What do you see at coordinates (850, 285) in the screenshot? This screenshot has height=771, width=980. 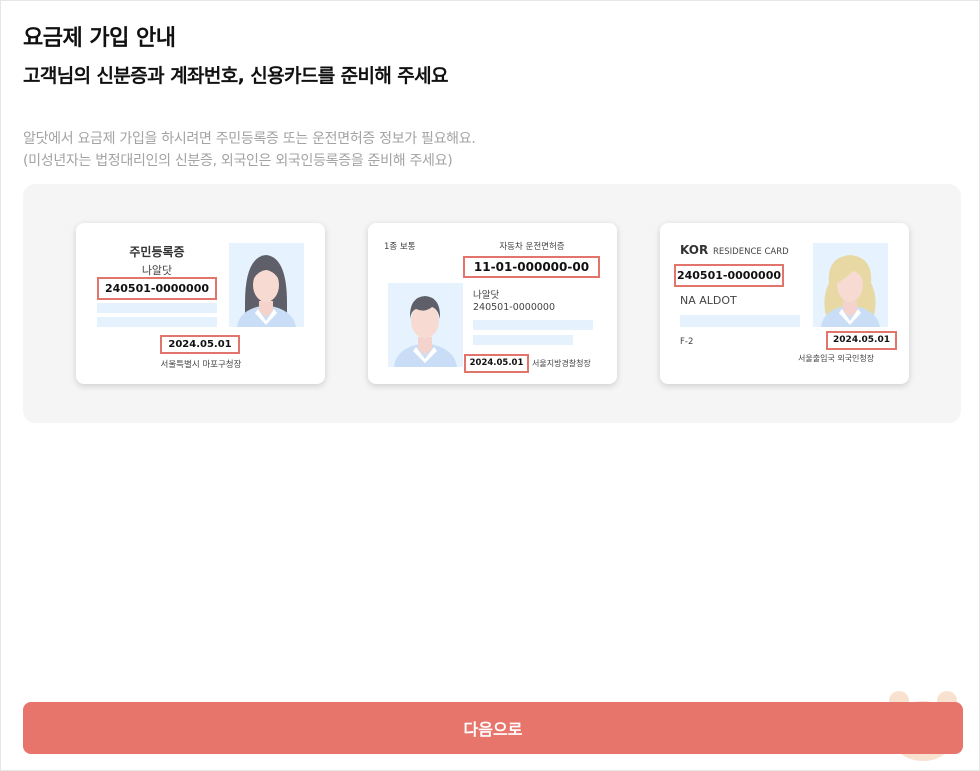 I see `portrait-photo-blonde-icon` at bounding box center [850, 285].